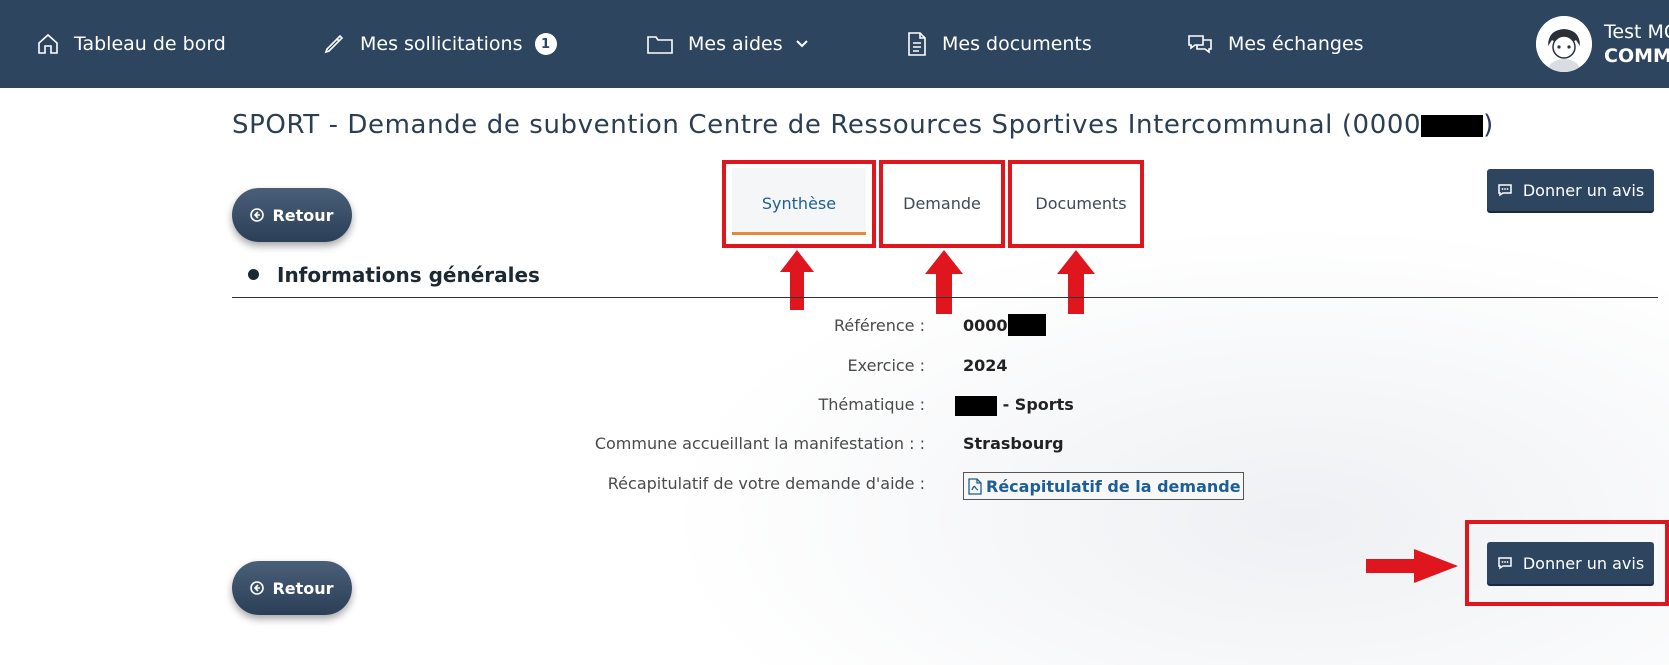  I want to click on exercice-value: 2024, so click(985, 365).